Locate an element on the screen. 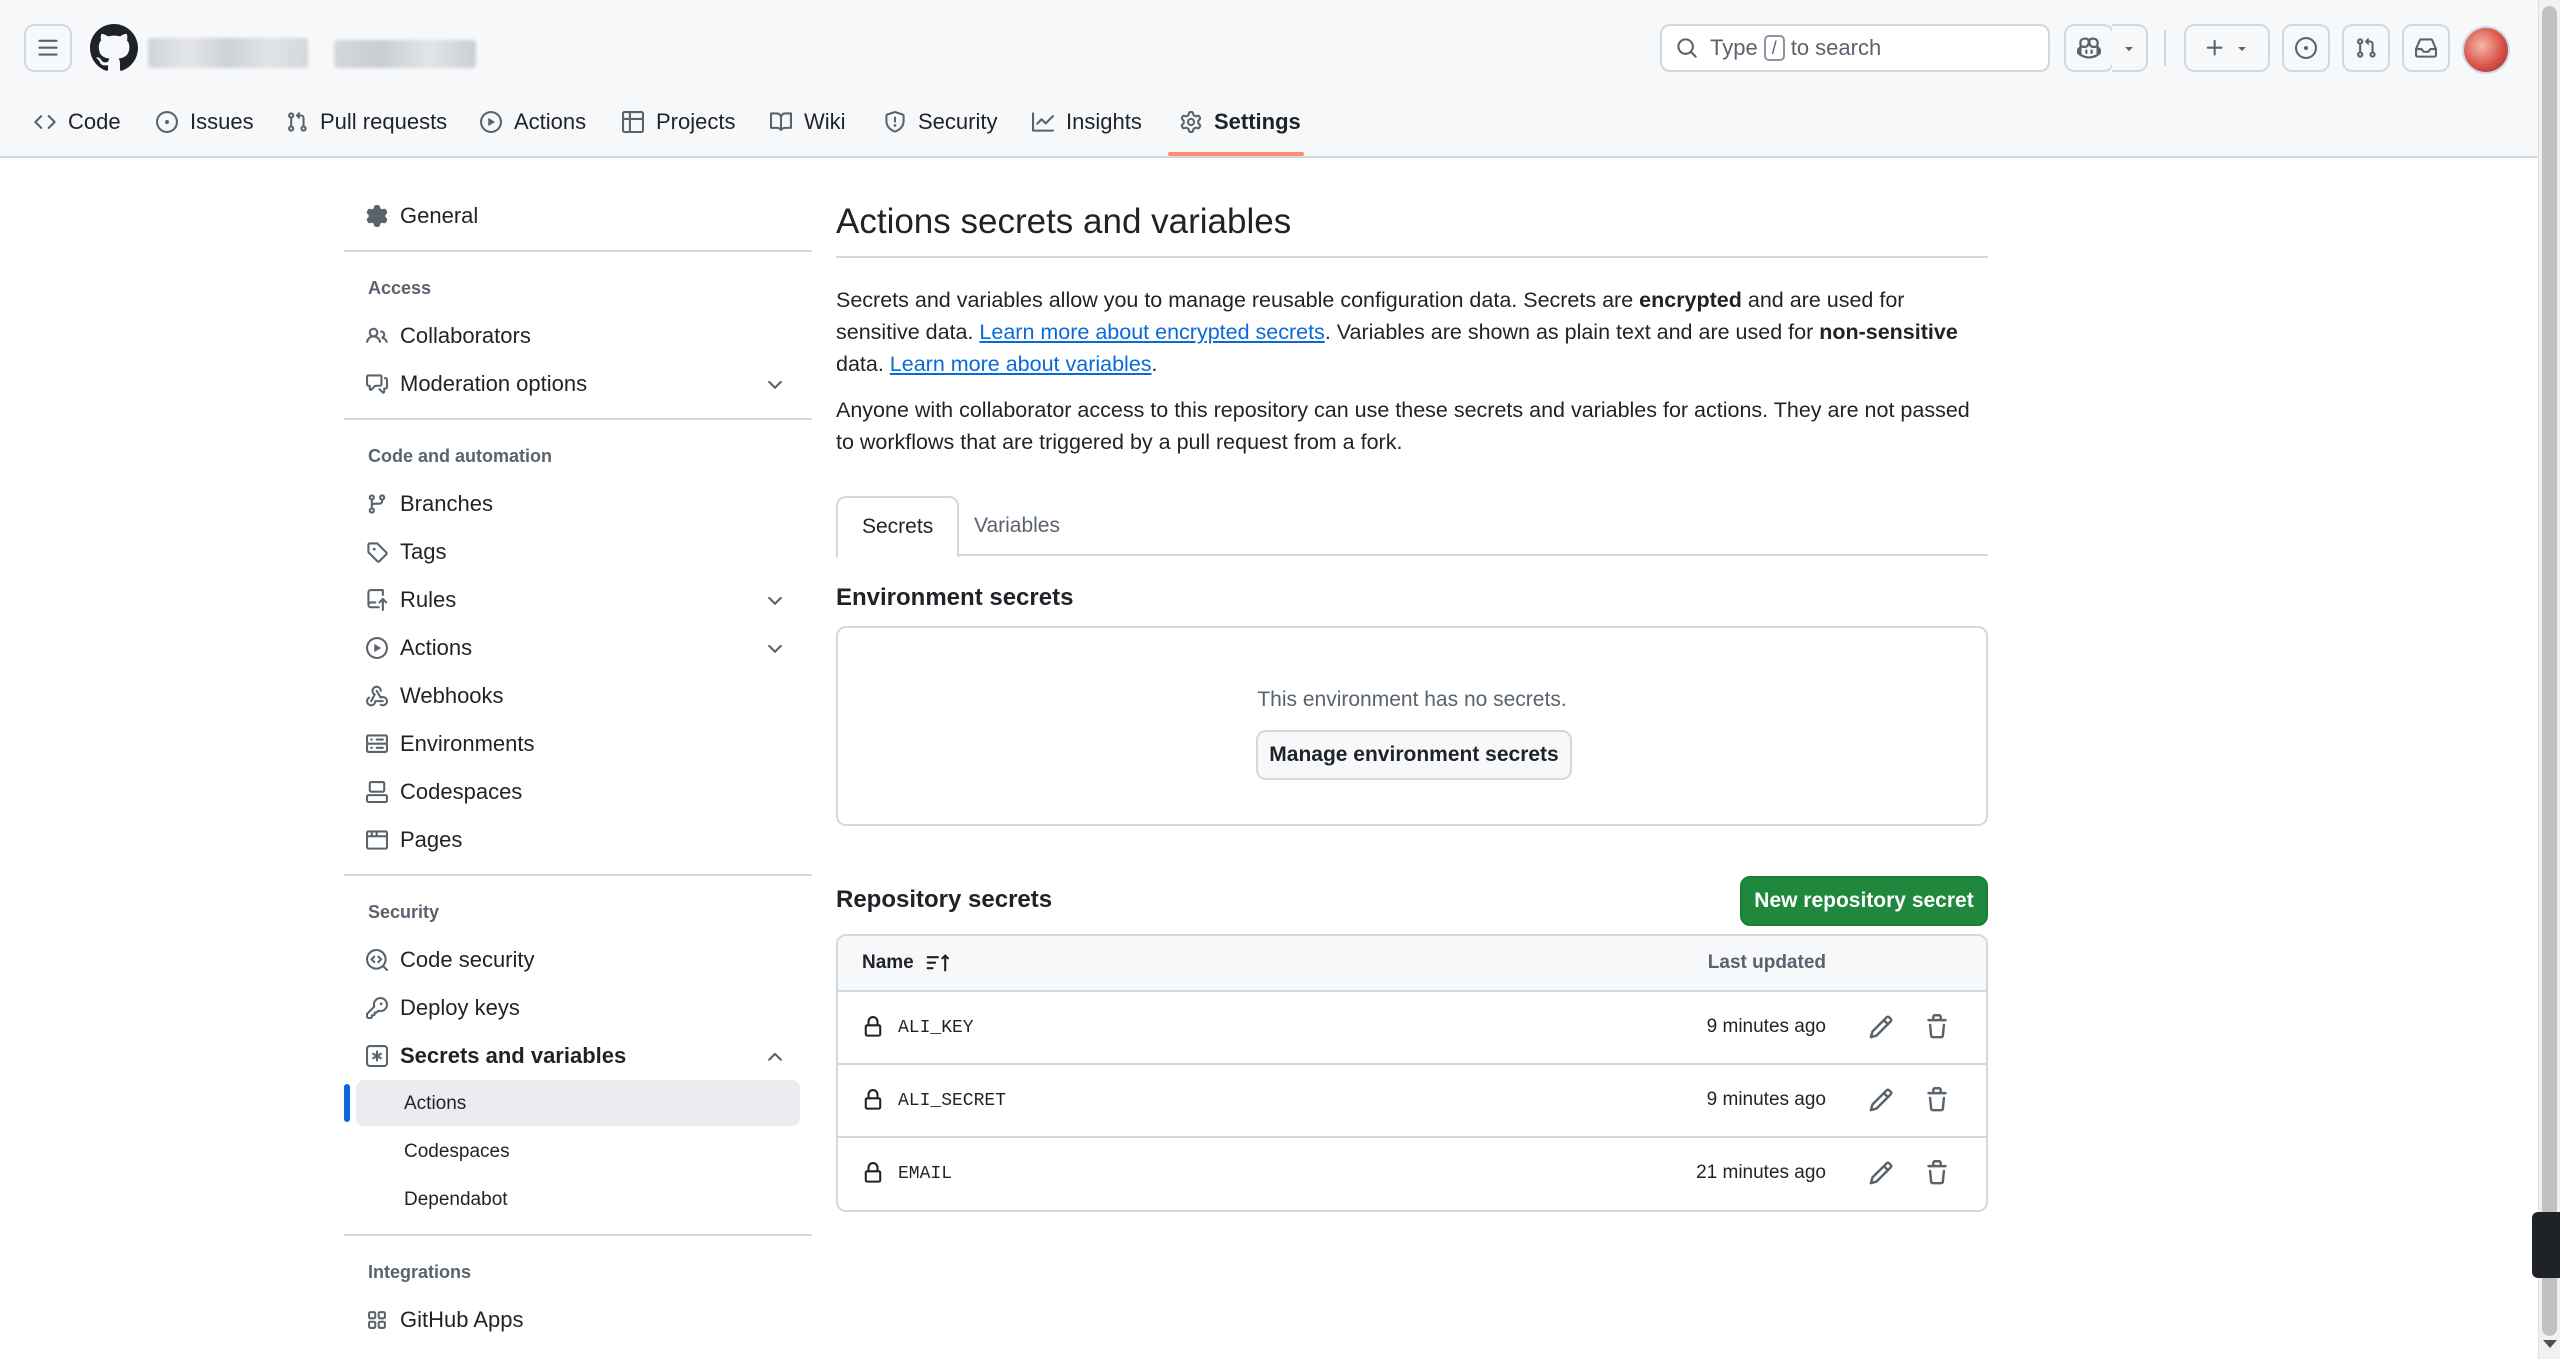 The height and width of the screenshot is (1359, 2560). floating-side-panel-handle is located at coordinates (2546, 1245).